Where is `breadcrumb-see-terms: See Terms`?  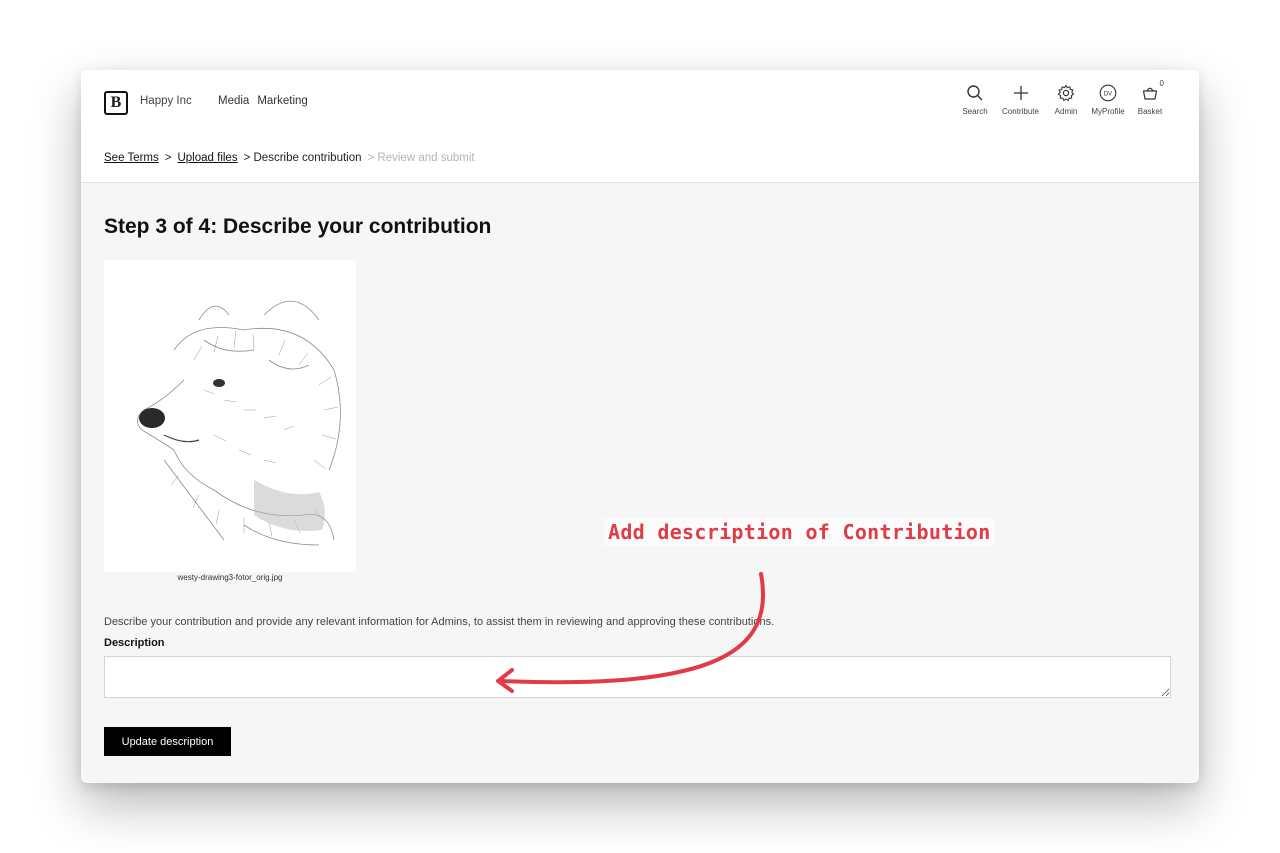
breadcrumb-see-terms: See Terms is located at coordinates (131, 158).